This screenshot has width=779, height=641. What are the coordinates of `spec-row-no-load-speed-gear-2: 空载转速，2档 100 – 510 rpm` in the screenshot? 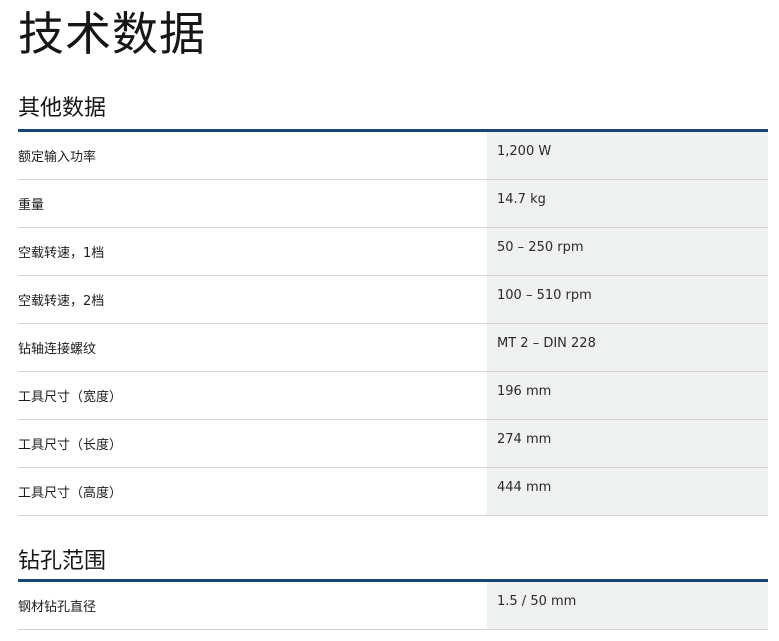 It's located at (393, 300).